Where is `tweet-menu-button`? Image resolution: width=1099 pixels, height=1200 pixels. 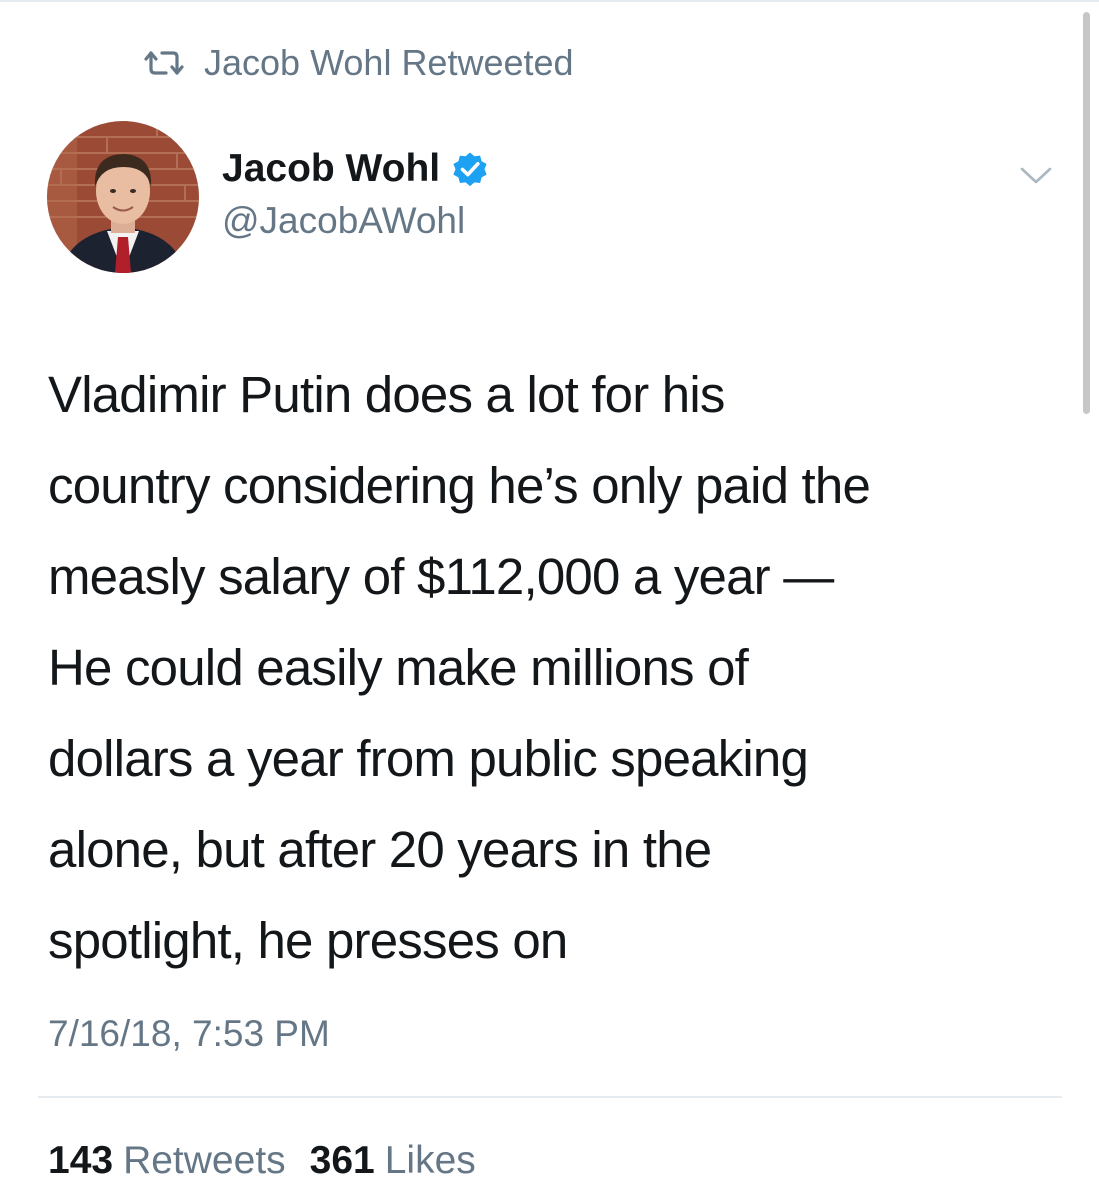 tweet-menu-button is located at coordinates (1036, 178).